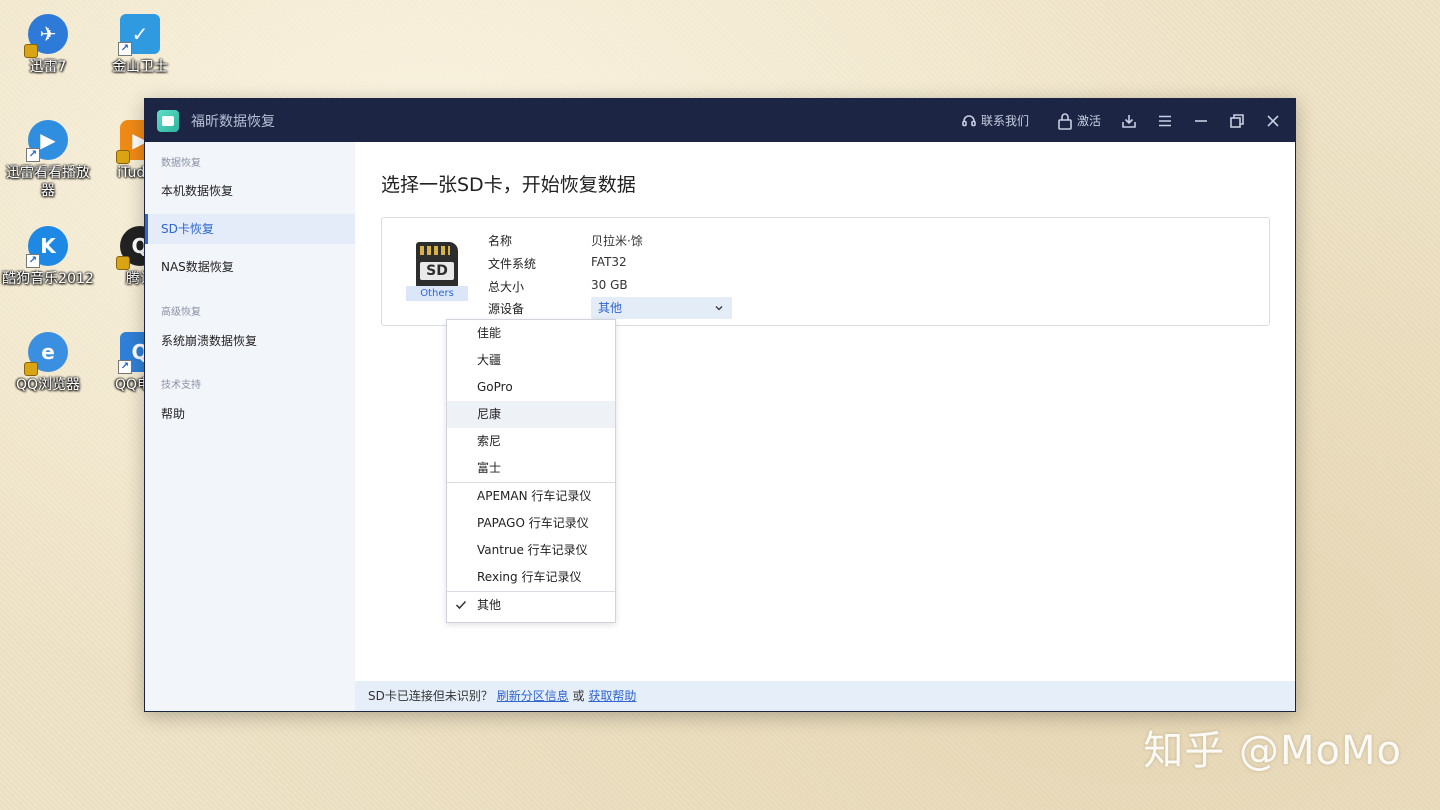 This screenshot has width=1440, height=810. I want to click on desktop-icon-label: 迅雷看看播放器, so click(48, 182).